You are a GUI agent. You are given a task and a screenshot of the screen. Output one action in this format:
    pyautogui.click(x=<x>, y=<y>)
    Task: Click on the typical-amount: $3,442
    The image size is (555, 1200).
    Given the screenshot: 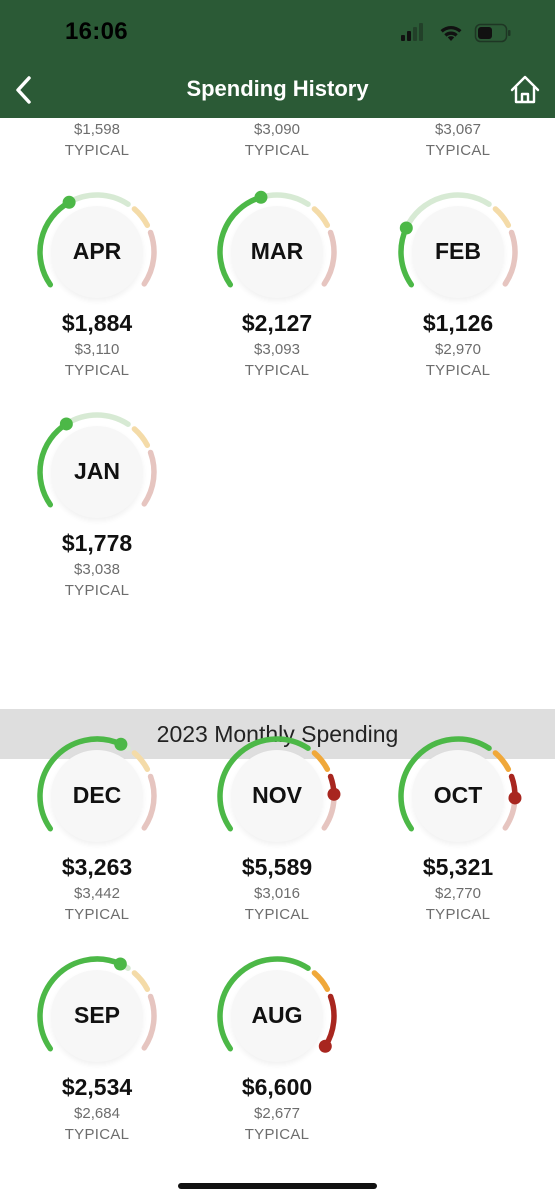 What is the action you would take?
    pyautogui.click(x=97, y=893)
    